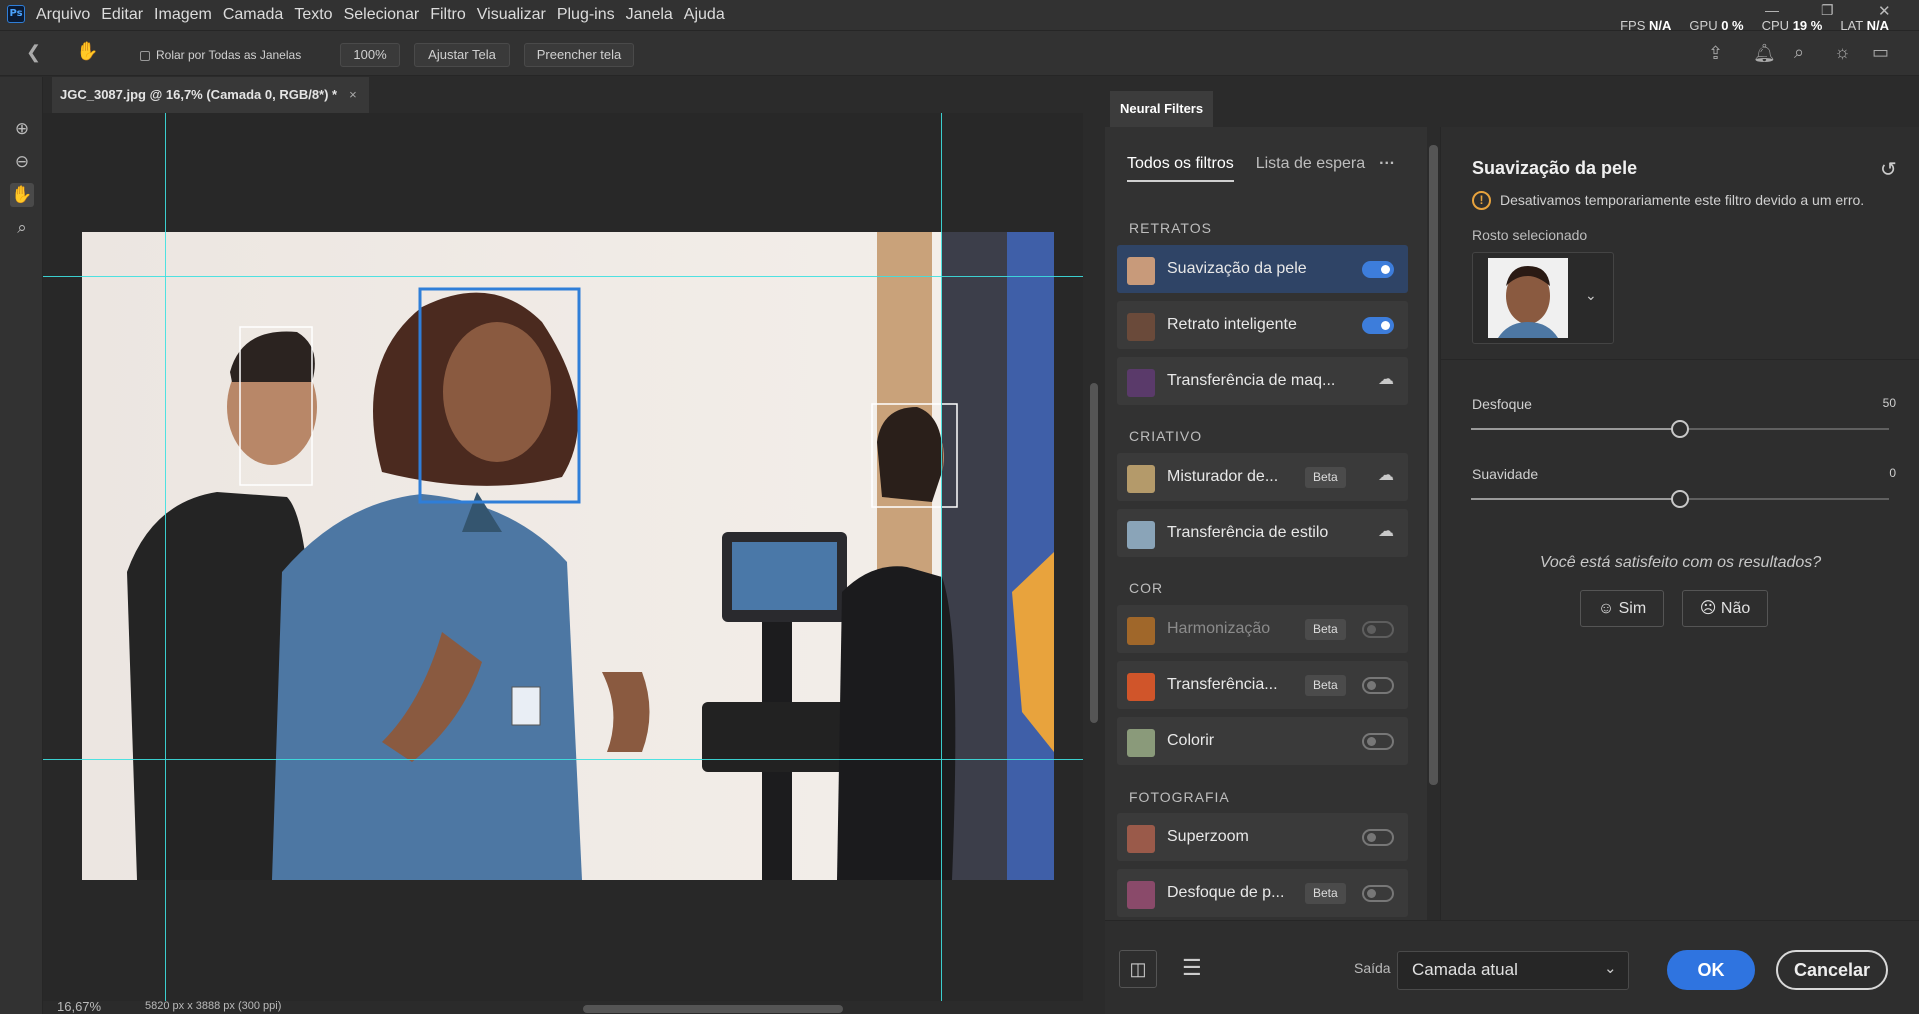 This screenshot has width=1919, height=1014. Describe the element at coordinates (1832, 970) in the screenshot. I see `cancel-button: Cancelar` at that location.